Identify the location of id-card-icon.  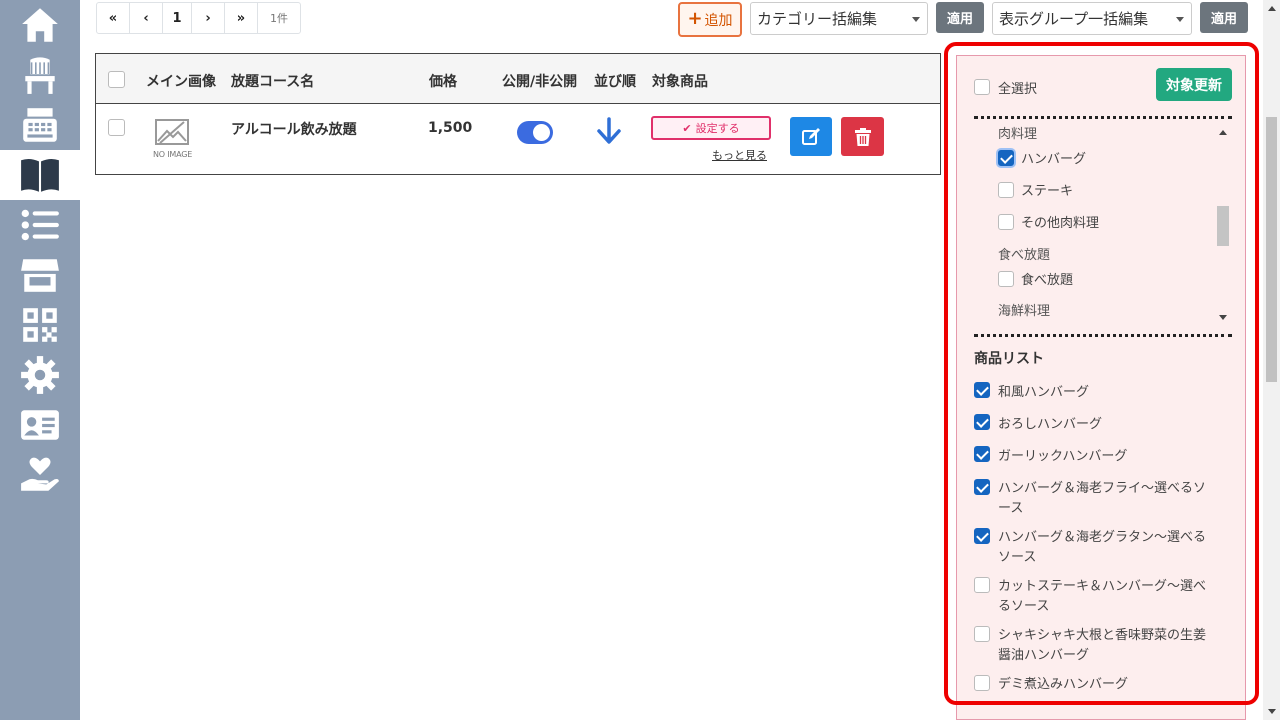
(40, 425).